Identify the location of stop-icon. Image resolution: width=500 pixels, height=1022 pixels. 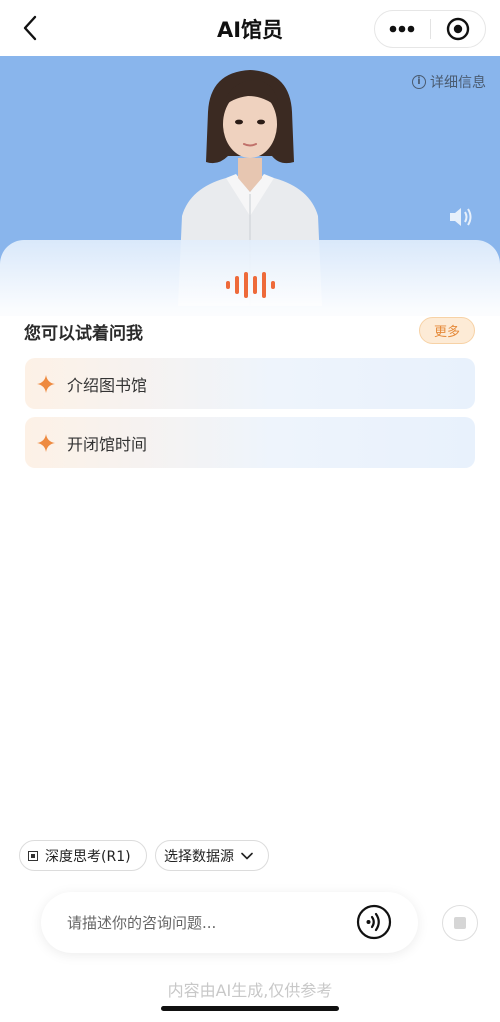
(460, 923).